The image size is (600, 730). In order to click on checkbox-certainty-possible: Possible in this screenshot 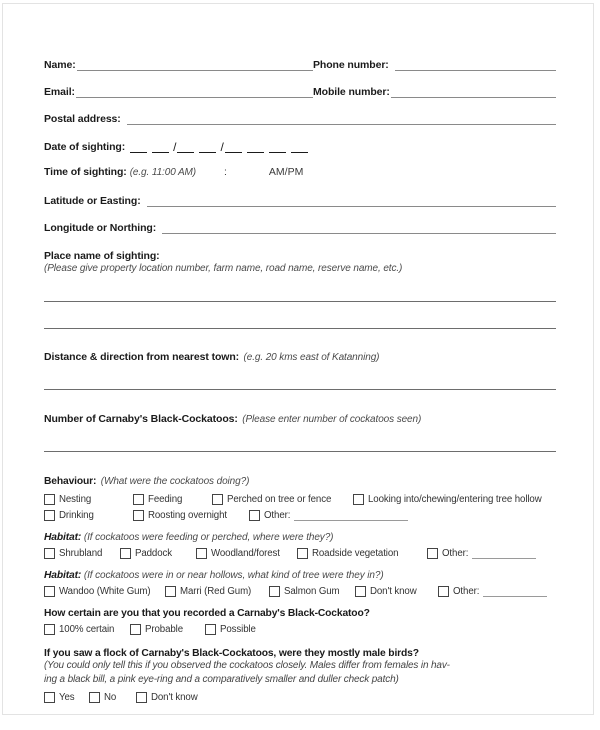, I will do `click(230, 629)`.